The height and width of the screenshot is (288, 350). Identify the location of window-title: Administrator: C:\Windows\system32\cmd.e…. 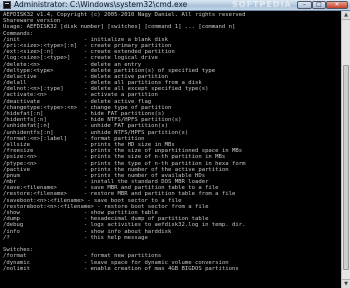
(101, 4).